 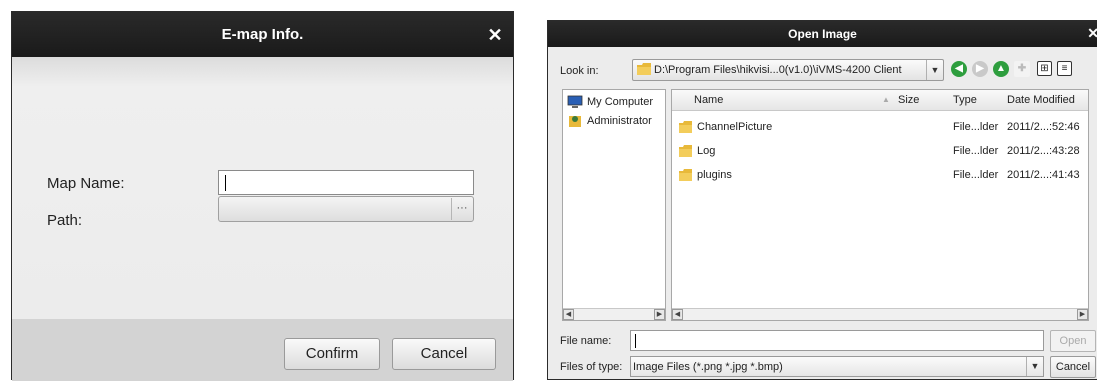 What do you see at coordinates (86, 183) in the screenshot?
I see `map-name-label: Map Name:` at bounding box center [86, 183].